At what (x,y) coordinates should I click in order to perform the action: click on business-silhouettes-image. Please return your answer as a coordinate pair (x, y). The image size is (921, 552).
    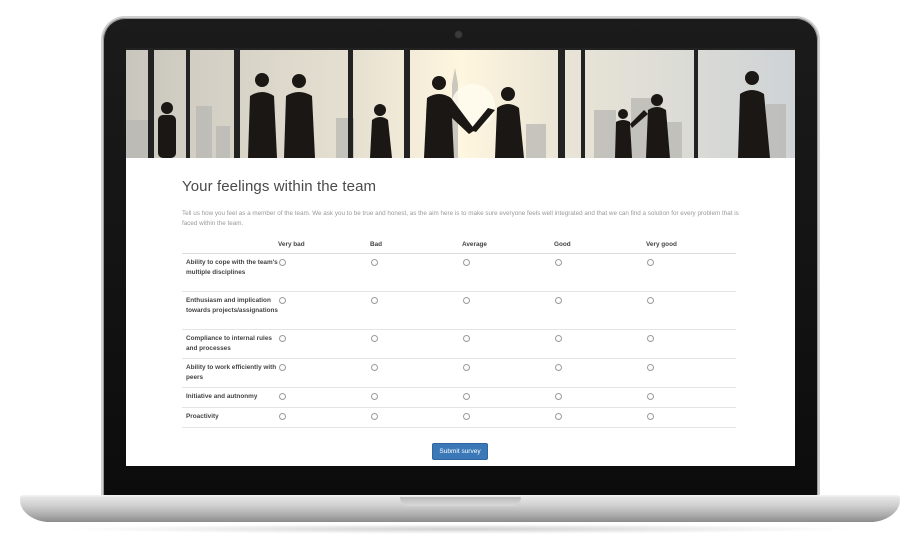
    Looking at the image, I should click on (460, 103).